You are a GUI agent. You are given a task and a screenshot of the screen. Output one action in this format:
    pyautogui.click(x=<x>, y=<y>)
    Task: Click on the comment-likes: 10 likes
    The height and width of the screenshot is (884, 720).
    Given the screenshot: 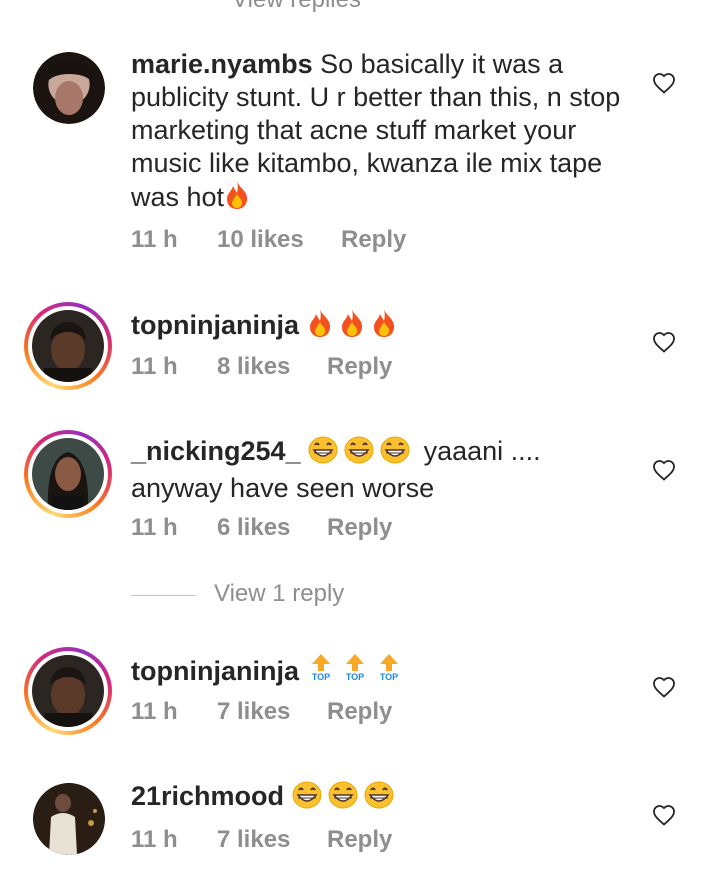 What is the action you would take?
    pyautogui.click(x=260, y=240)
    